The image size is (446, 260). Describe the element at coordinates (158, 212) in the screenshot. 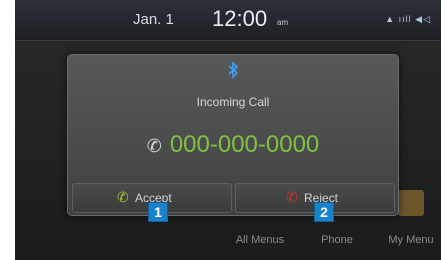

I see `callout-marker-1: 1` at that location.